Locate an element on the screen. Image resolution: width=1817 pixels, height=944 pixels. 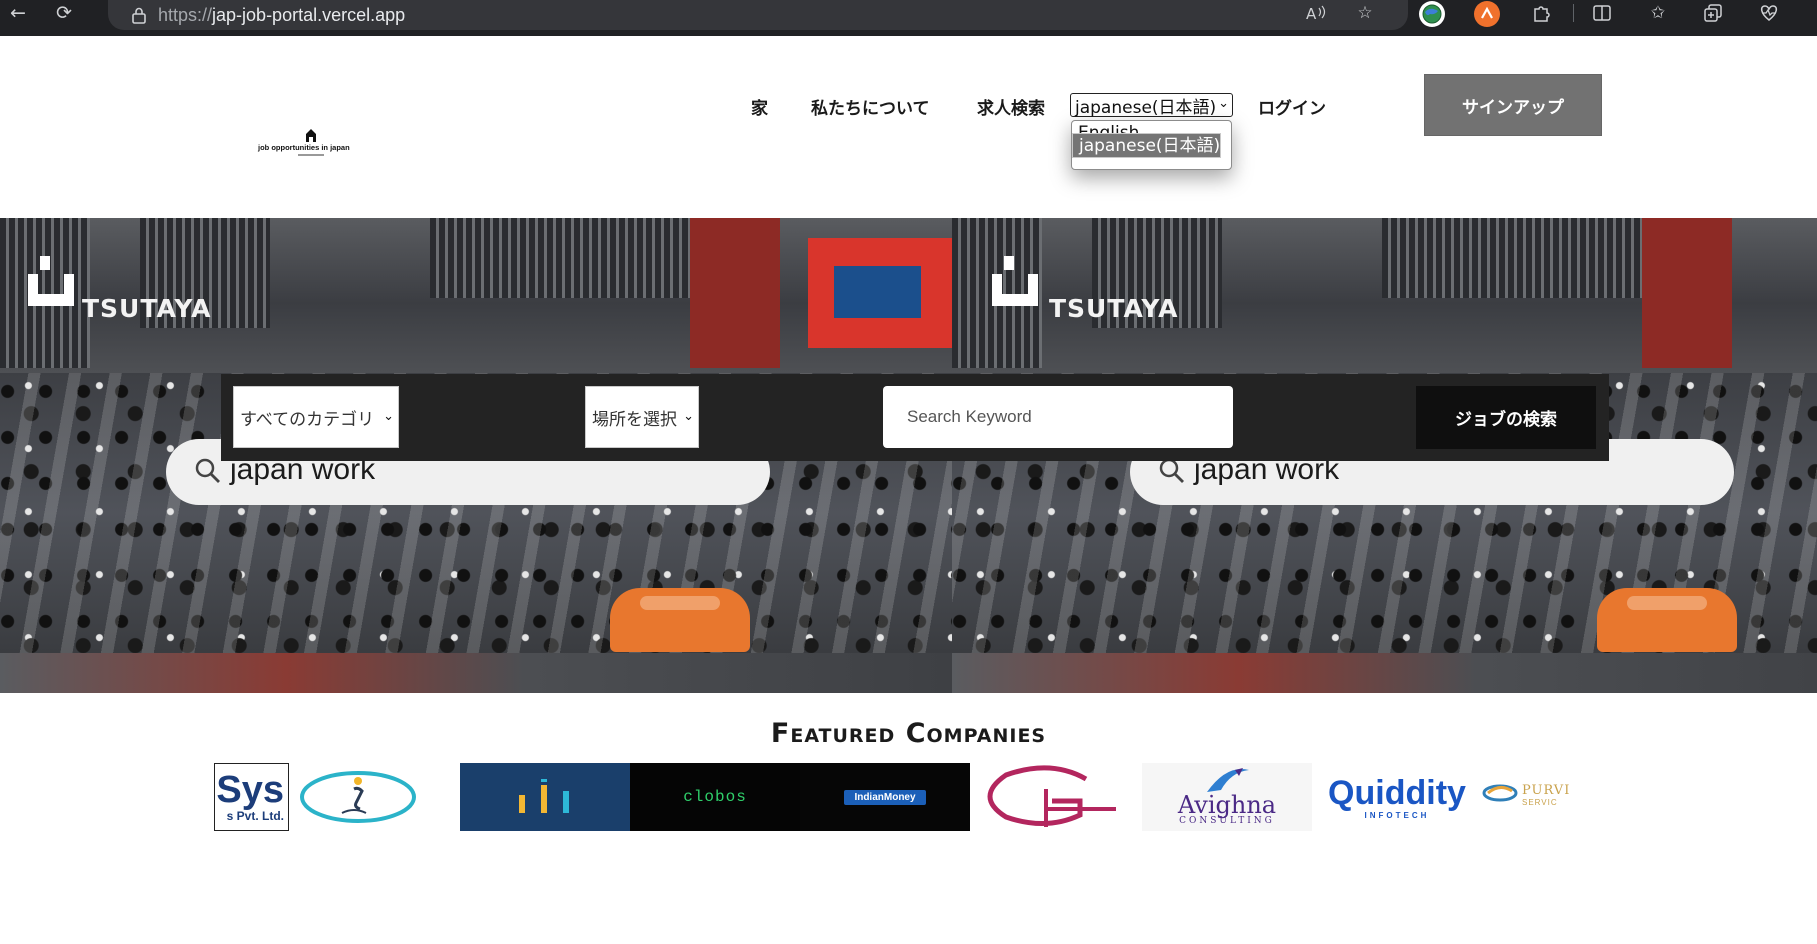
company-logo-g-monogram is located at coordinates (1051, 797).